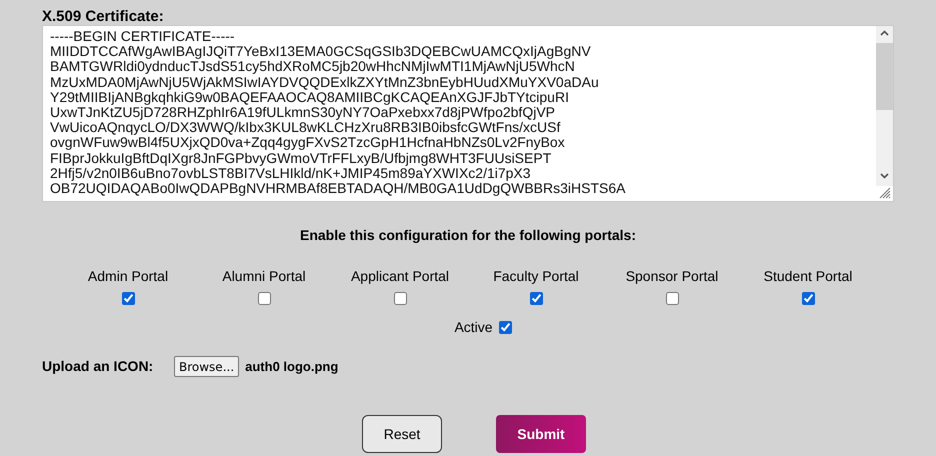  What do you see at coordinates (402, 434) in the screenshot?
I see `reset-button: Reset` at bounding box center [402, 434].